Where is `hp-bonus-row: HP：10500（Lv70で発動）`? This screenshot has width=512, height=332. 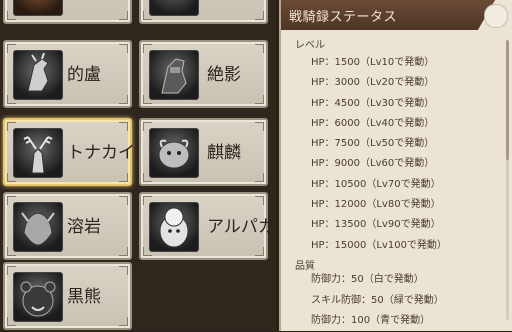 hp-bonus-row: HP：10500（Lv70で発動） is located at coordinates (376, 184).